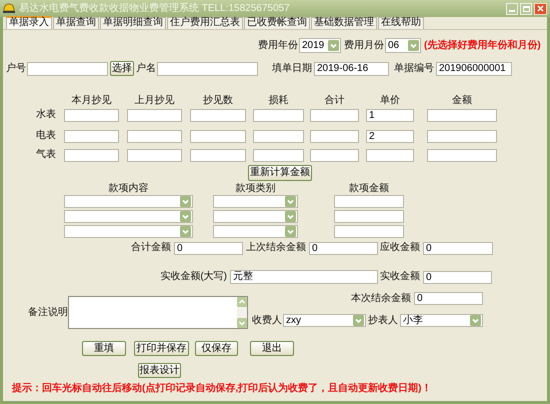 This screenshot has width=550, height=404. I want to click on column-header: 本月抄见, so click(91, 101).